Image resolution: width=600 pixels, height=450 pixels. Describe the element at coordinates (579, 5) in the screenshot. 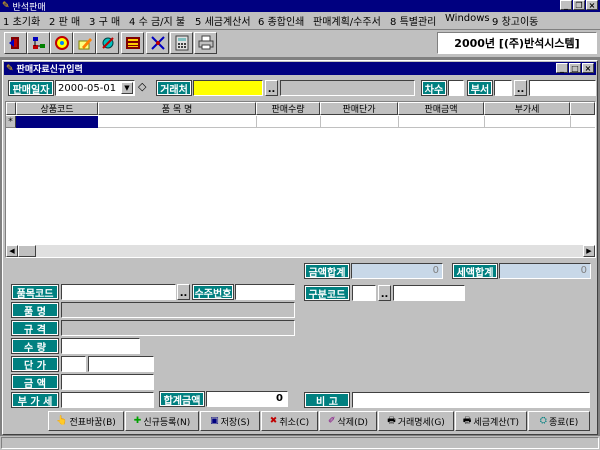

I see `app-restore-button: ❐` at that location.